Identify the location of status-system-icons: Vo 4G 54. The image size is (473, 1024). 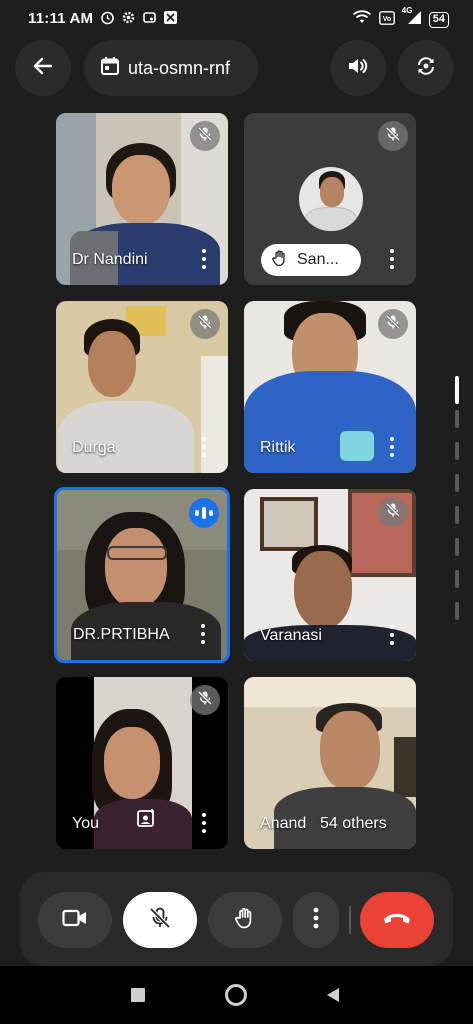
(400, 18).